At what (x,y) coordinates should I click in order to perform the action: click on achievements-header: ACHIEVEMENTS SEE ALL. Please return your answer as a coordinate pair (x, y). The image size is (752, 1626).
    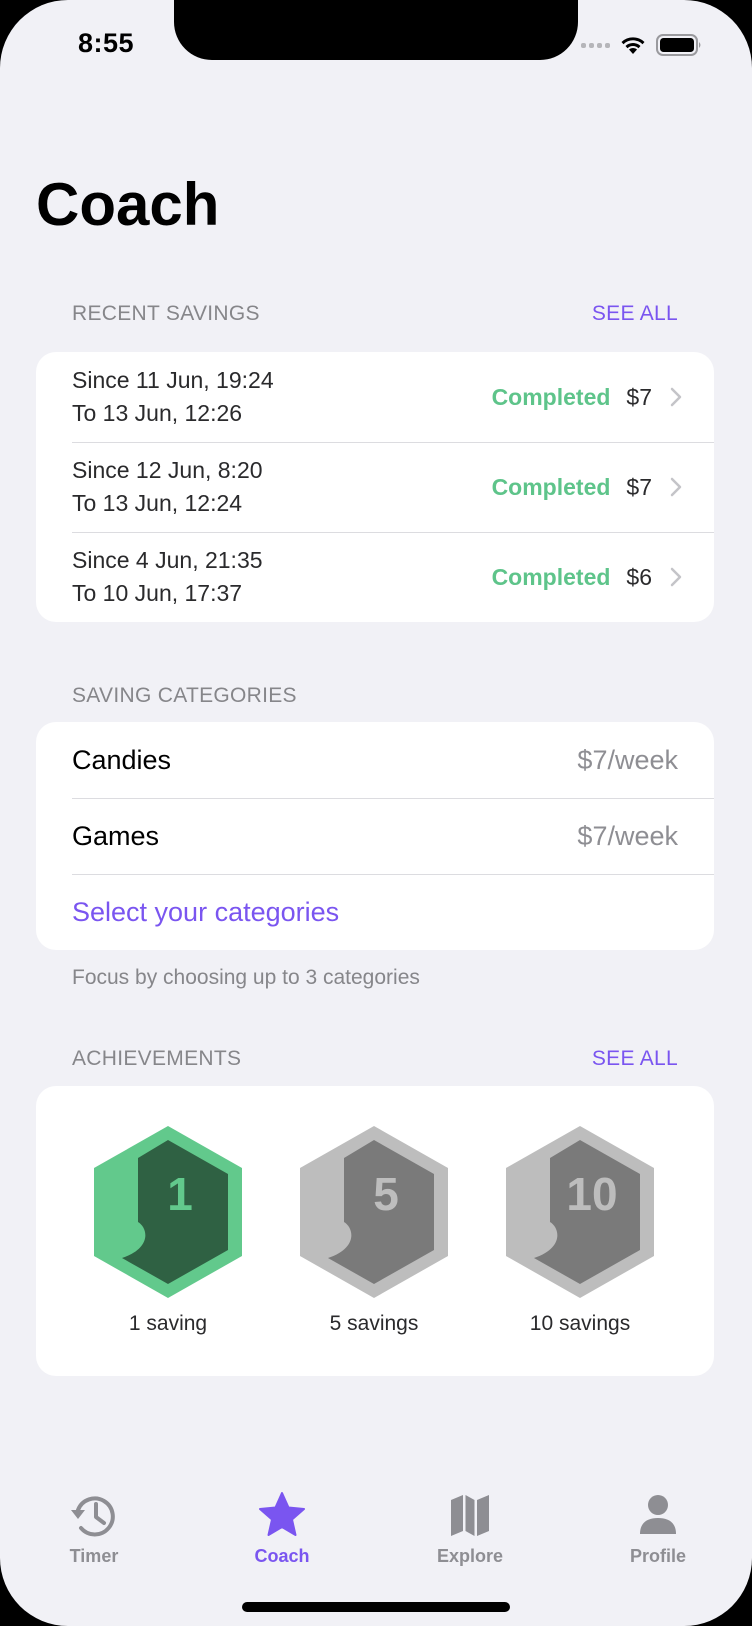
    Looking at the image, I should click on (375, 1059).